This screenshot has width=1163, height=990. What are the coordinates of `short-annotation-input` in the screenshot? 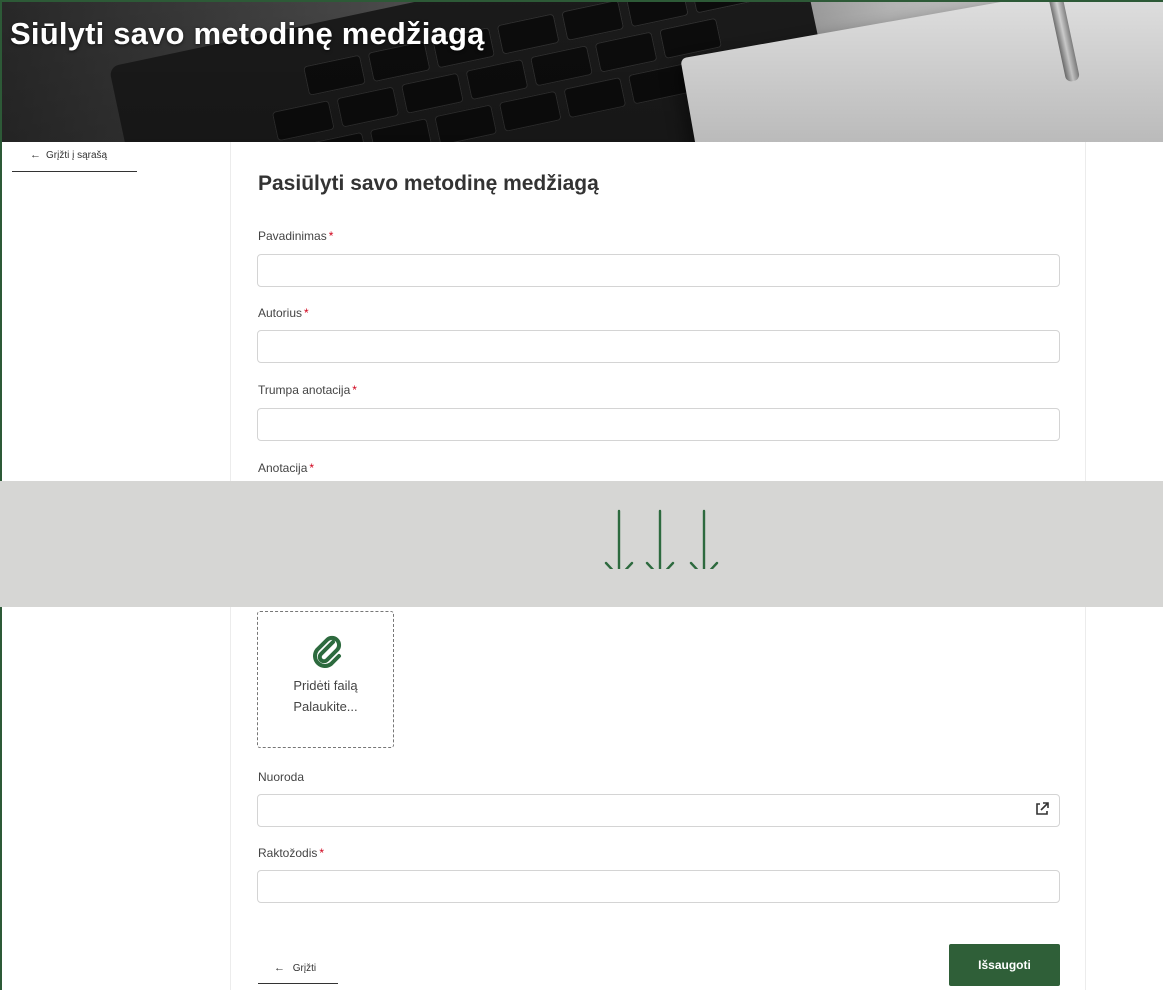 It's located at (658, 424).